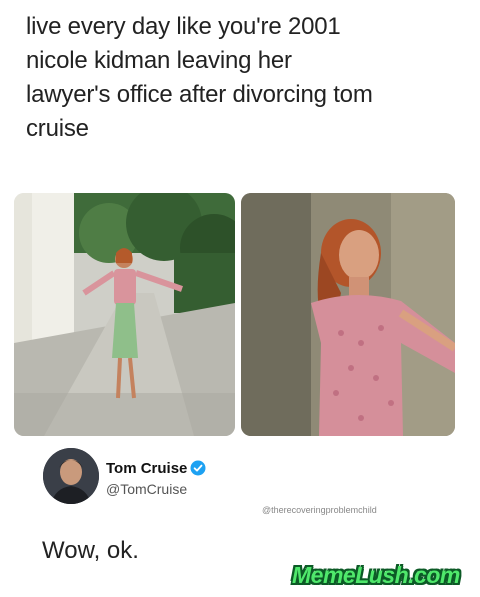 The width and height of the screenshot is (480, 597). Describe the element at coordinates (71, 476) in the screenshot. I see `profile-avatar` at that location.